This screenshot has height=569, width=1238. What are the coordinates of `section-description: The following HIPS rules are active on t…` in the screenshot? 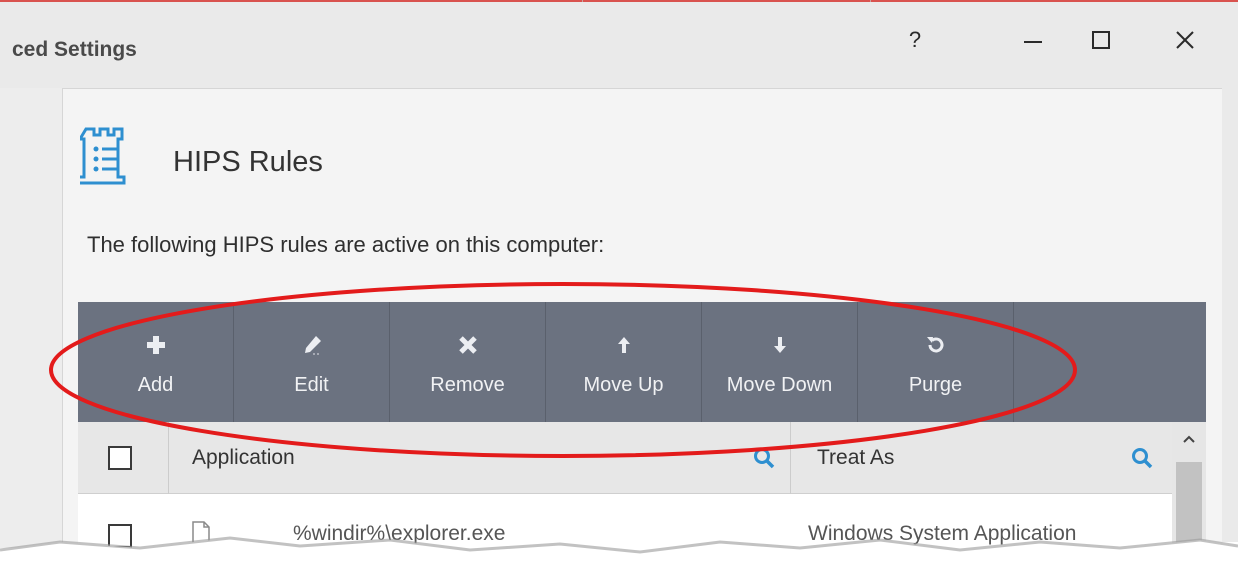 It's located at (346, 244).